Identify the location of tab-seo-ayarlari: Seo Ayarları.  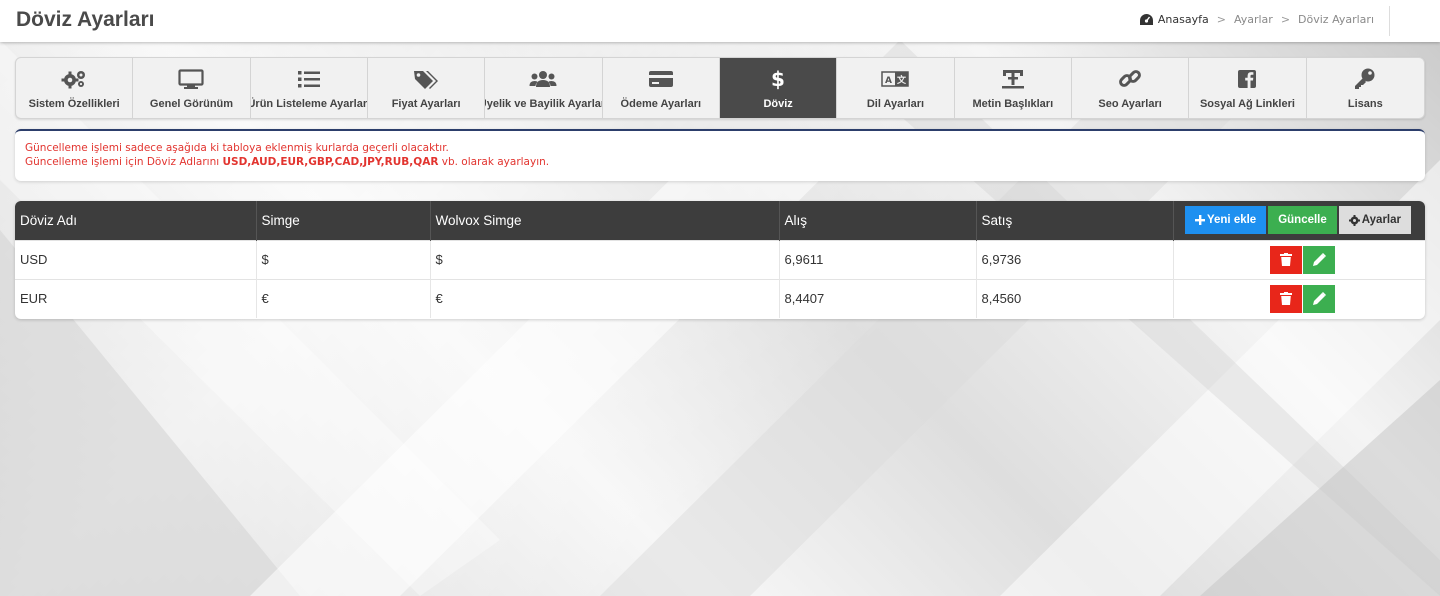
(1131, 88).